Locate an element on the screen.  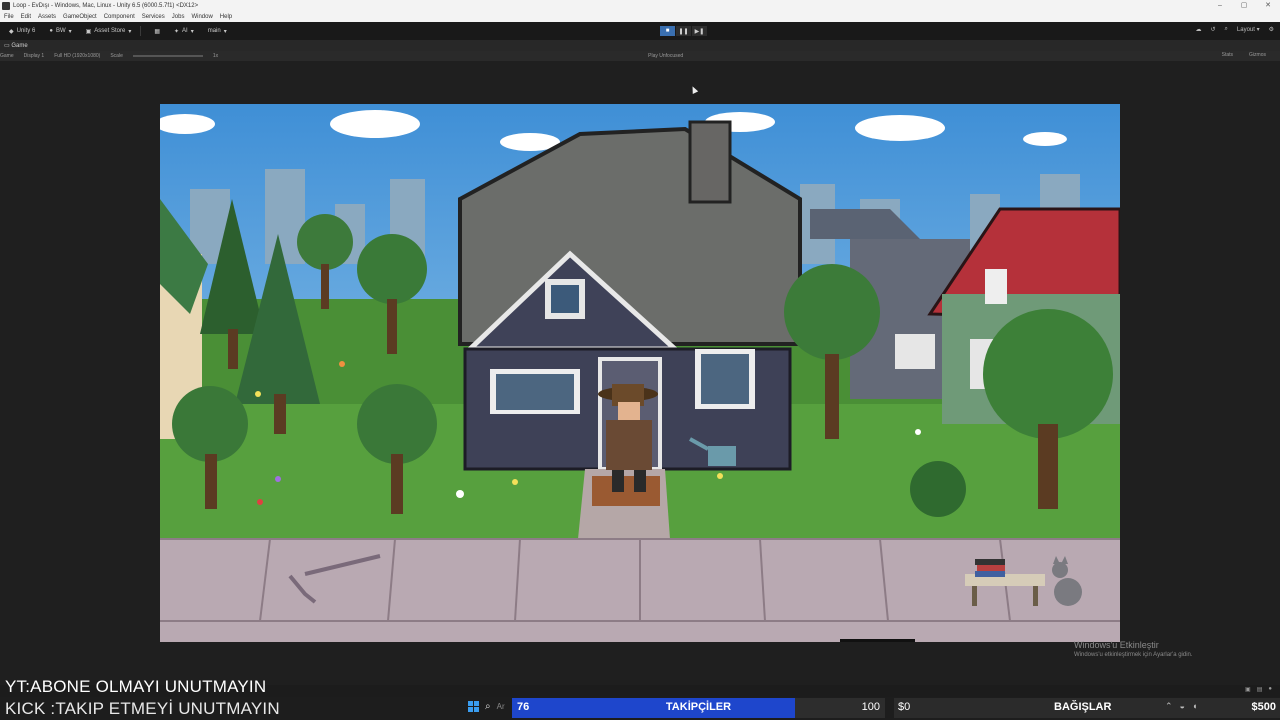
play-focused-dropdown: Play Unfocused is located at coordinates (665, 56).